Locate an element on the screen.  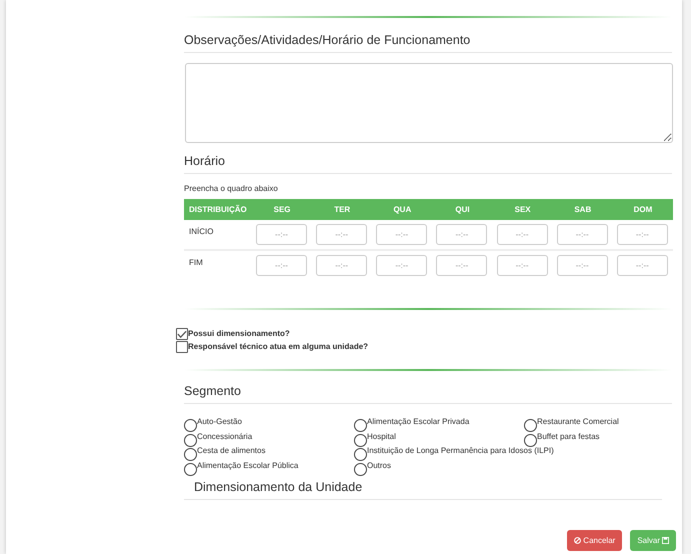
save-button: Salvar is located at coordinates (653, 540).